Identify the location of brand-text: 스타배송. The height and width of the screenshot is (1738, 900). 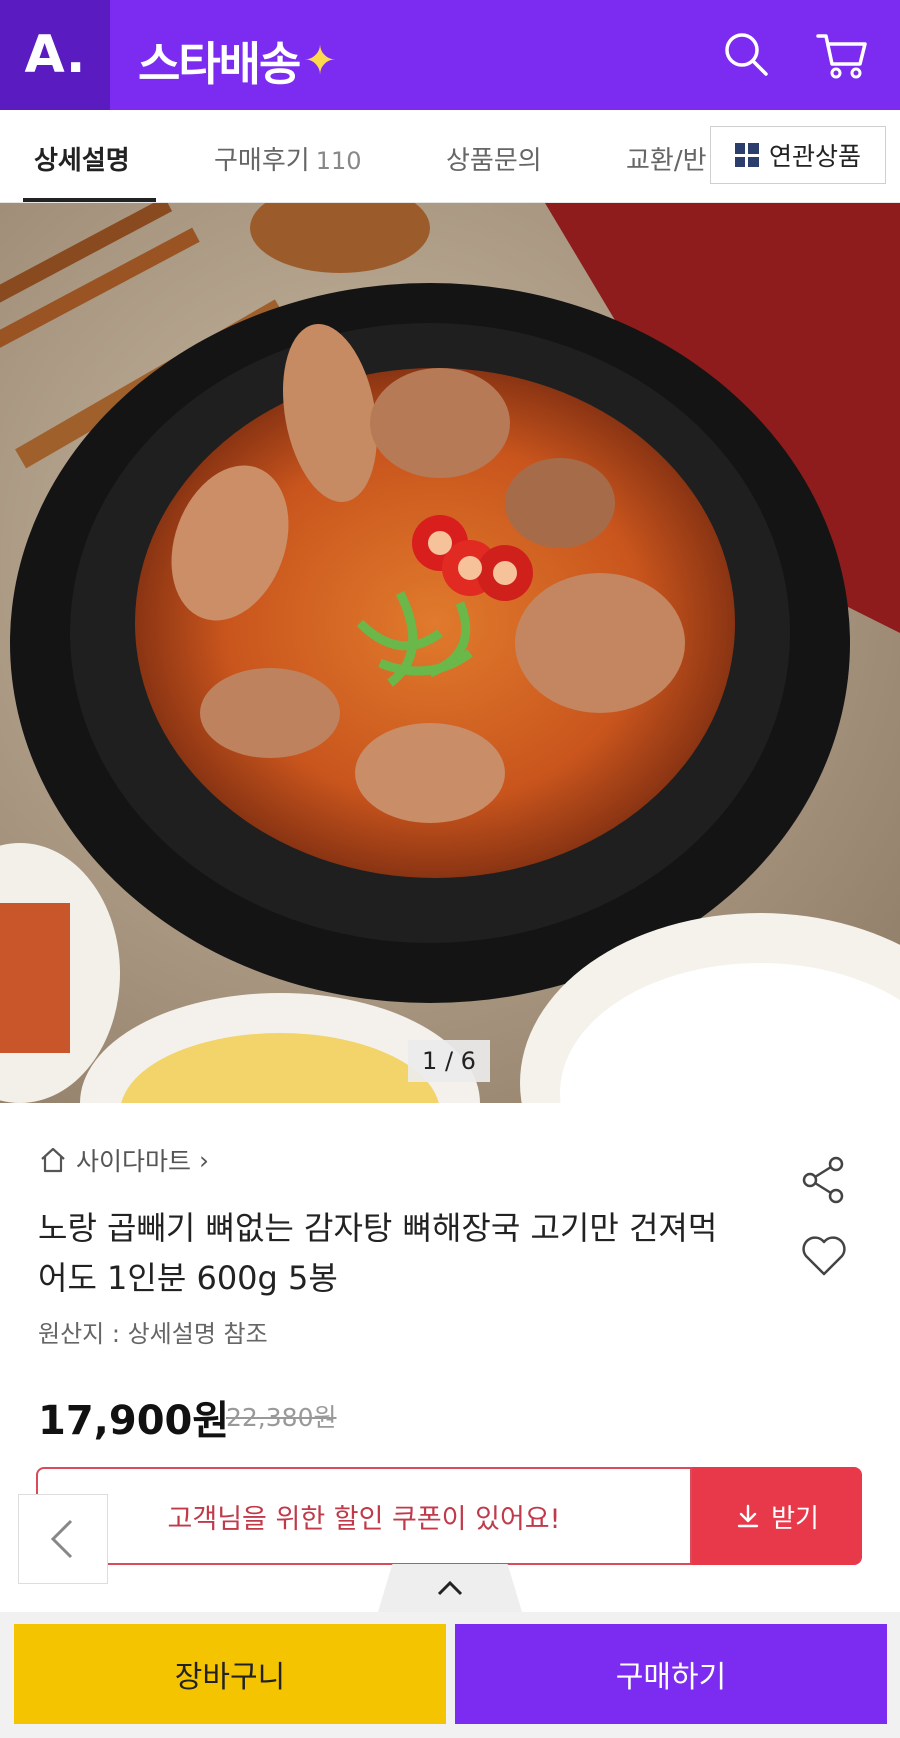
(219, 64).